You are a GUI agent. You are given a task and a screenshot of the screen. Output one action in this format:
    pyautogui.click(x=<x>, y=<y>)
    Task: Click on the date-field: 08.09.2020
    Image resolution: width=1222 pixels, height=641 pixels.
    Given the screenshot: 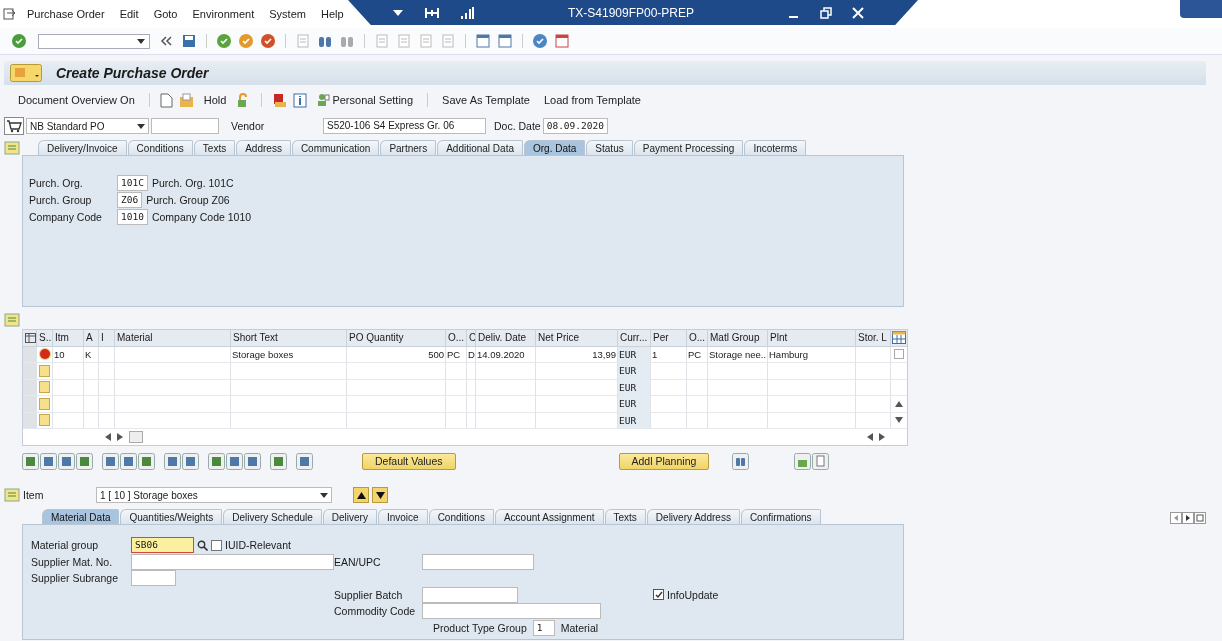 What is the action you would take?
    pyautogui.click(x=575, y=126)
    